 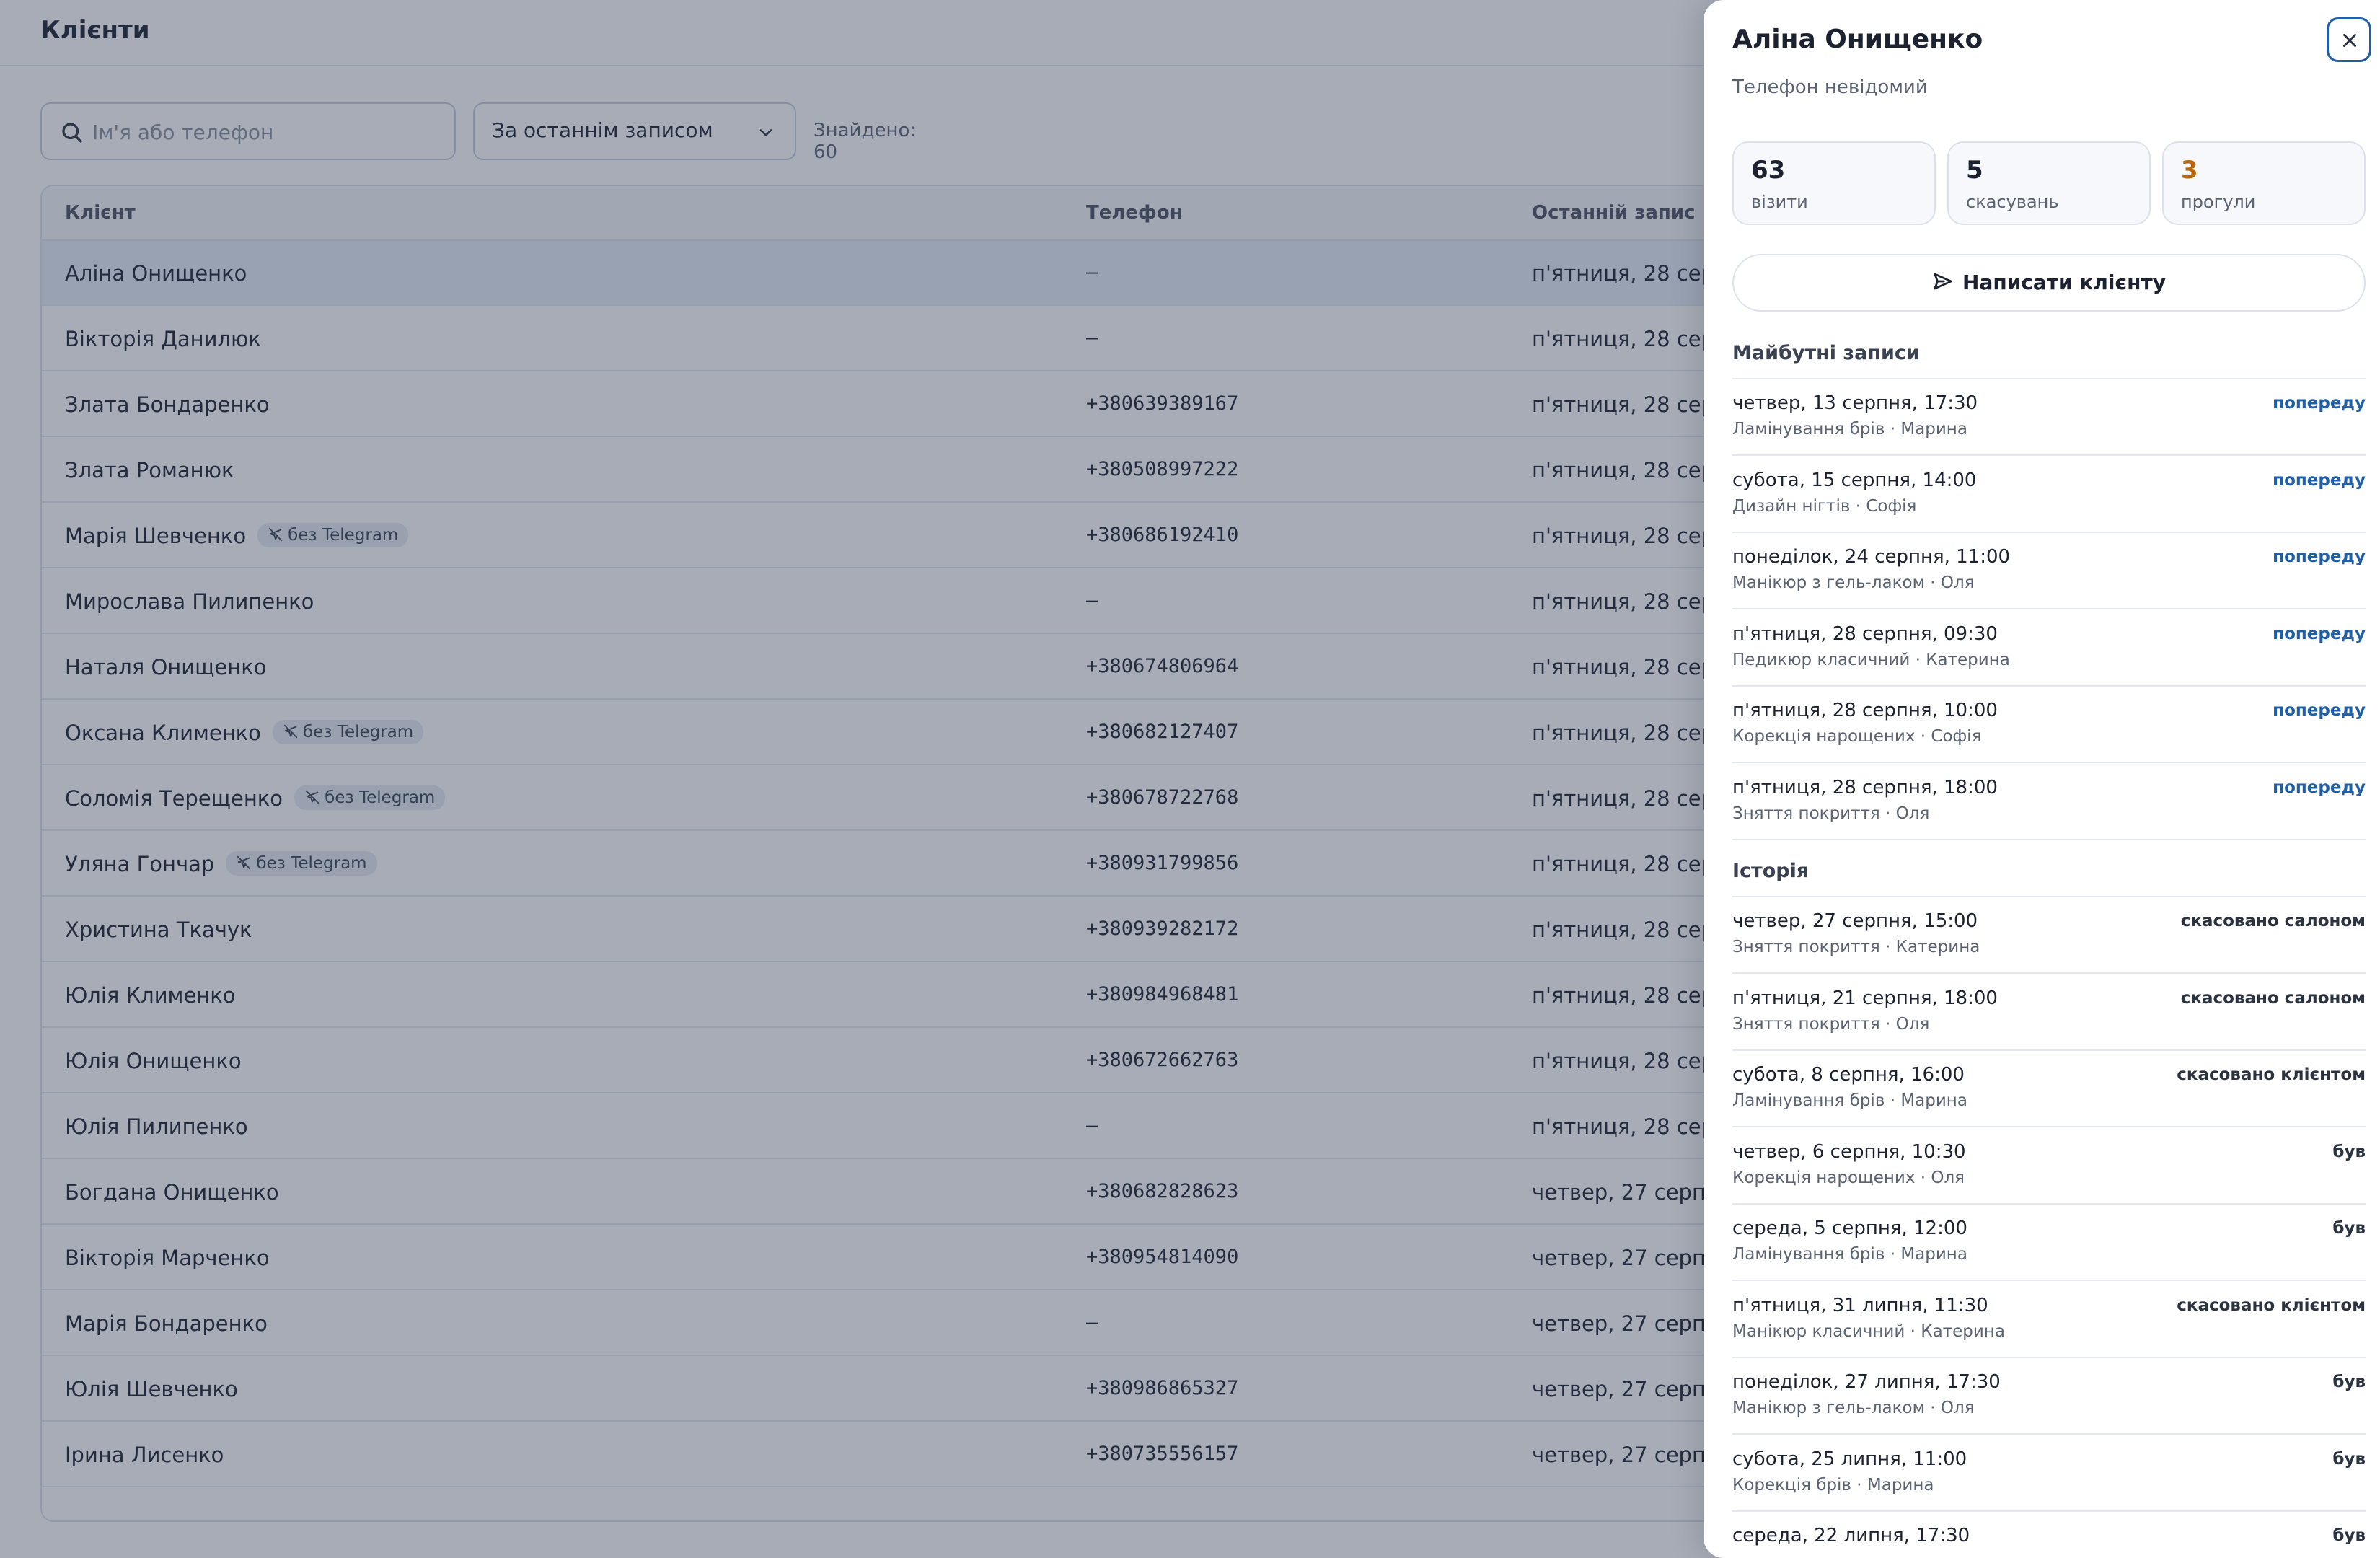 I want to click on stat-label: скасувань, so click(x=2012, y=202).